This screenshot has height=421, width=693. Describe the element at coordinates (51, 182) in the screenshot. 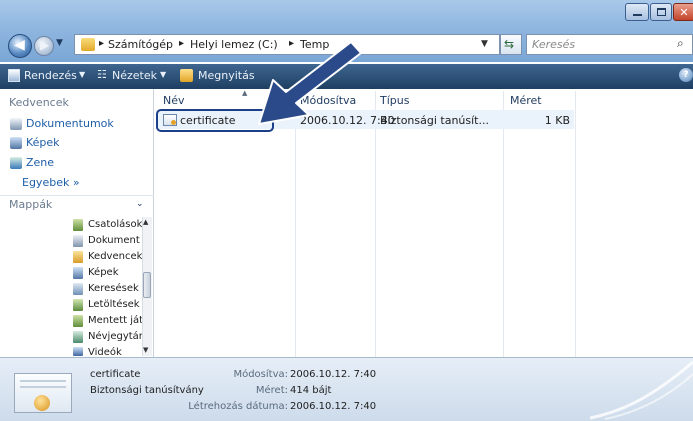

I see `favorites-more-link: Egyebek »` at that location.